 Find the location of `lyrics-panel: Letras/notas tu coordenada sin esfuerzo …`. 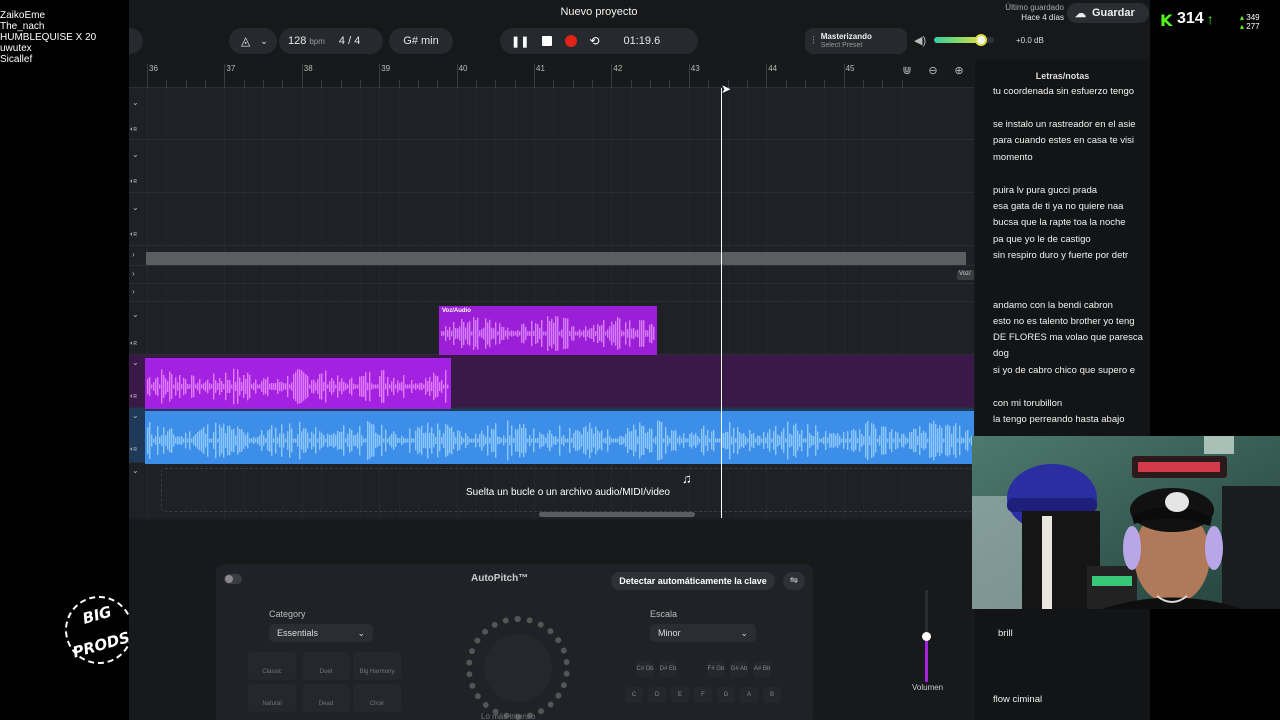

lyrics-panel: Letras/notas tu coordenada sin esfuerzo … is located at coordinates (1062, 390).